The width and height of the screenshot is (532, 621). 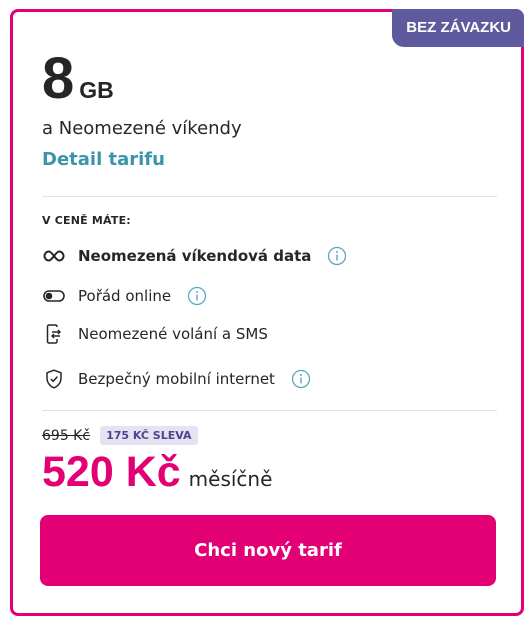 What do you see at coordinates (142, 128) in the screenshot?
I see `plan-subtitle: a Neomezené víkendy` at bounding box center [142, 128].